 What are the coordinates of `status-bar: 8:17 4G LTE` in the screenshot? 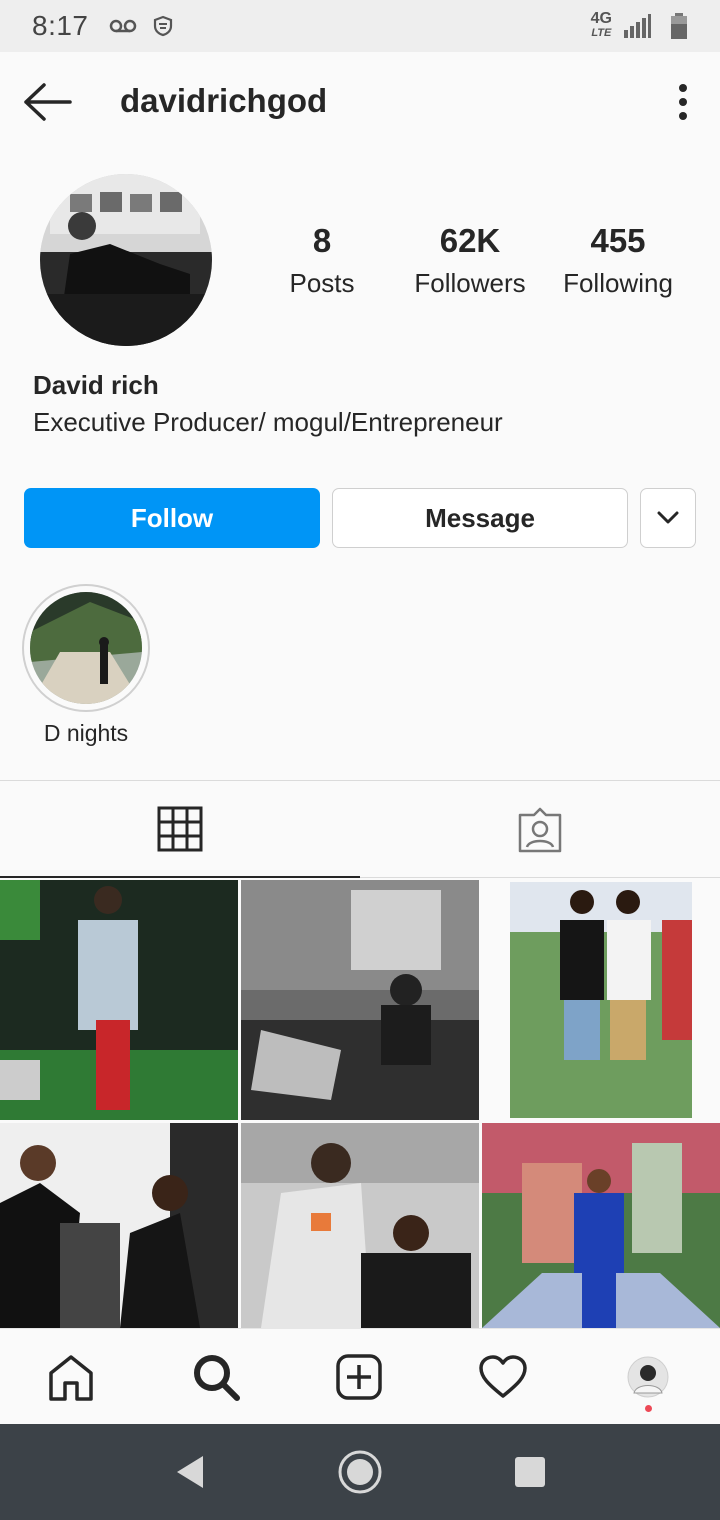 It's located at (360, 26).